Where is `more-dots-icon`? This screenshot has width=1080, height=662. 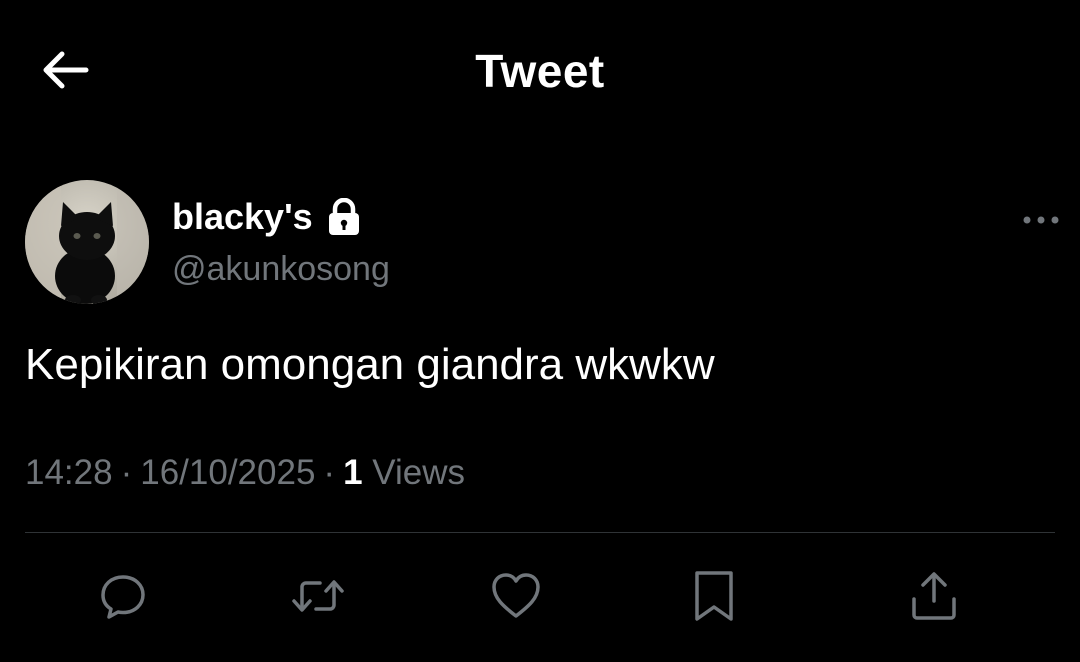
more-dots-icon is located at coordinates (1041, 220).